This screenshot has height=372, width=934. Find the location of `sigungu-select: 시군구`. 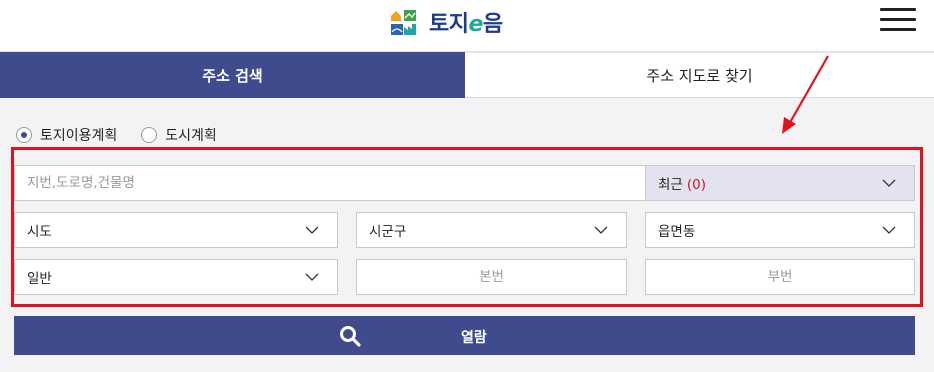

sigungu-select: 시군구 is located at coordinates (491, 230).